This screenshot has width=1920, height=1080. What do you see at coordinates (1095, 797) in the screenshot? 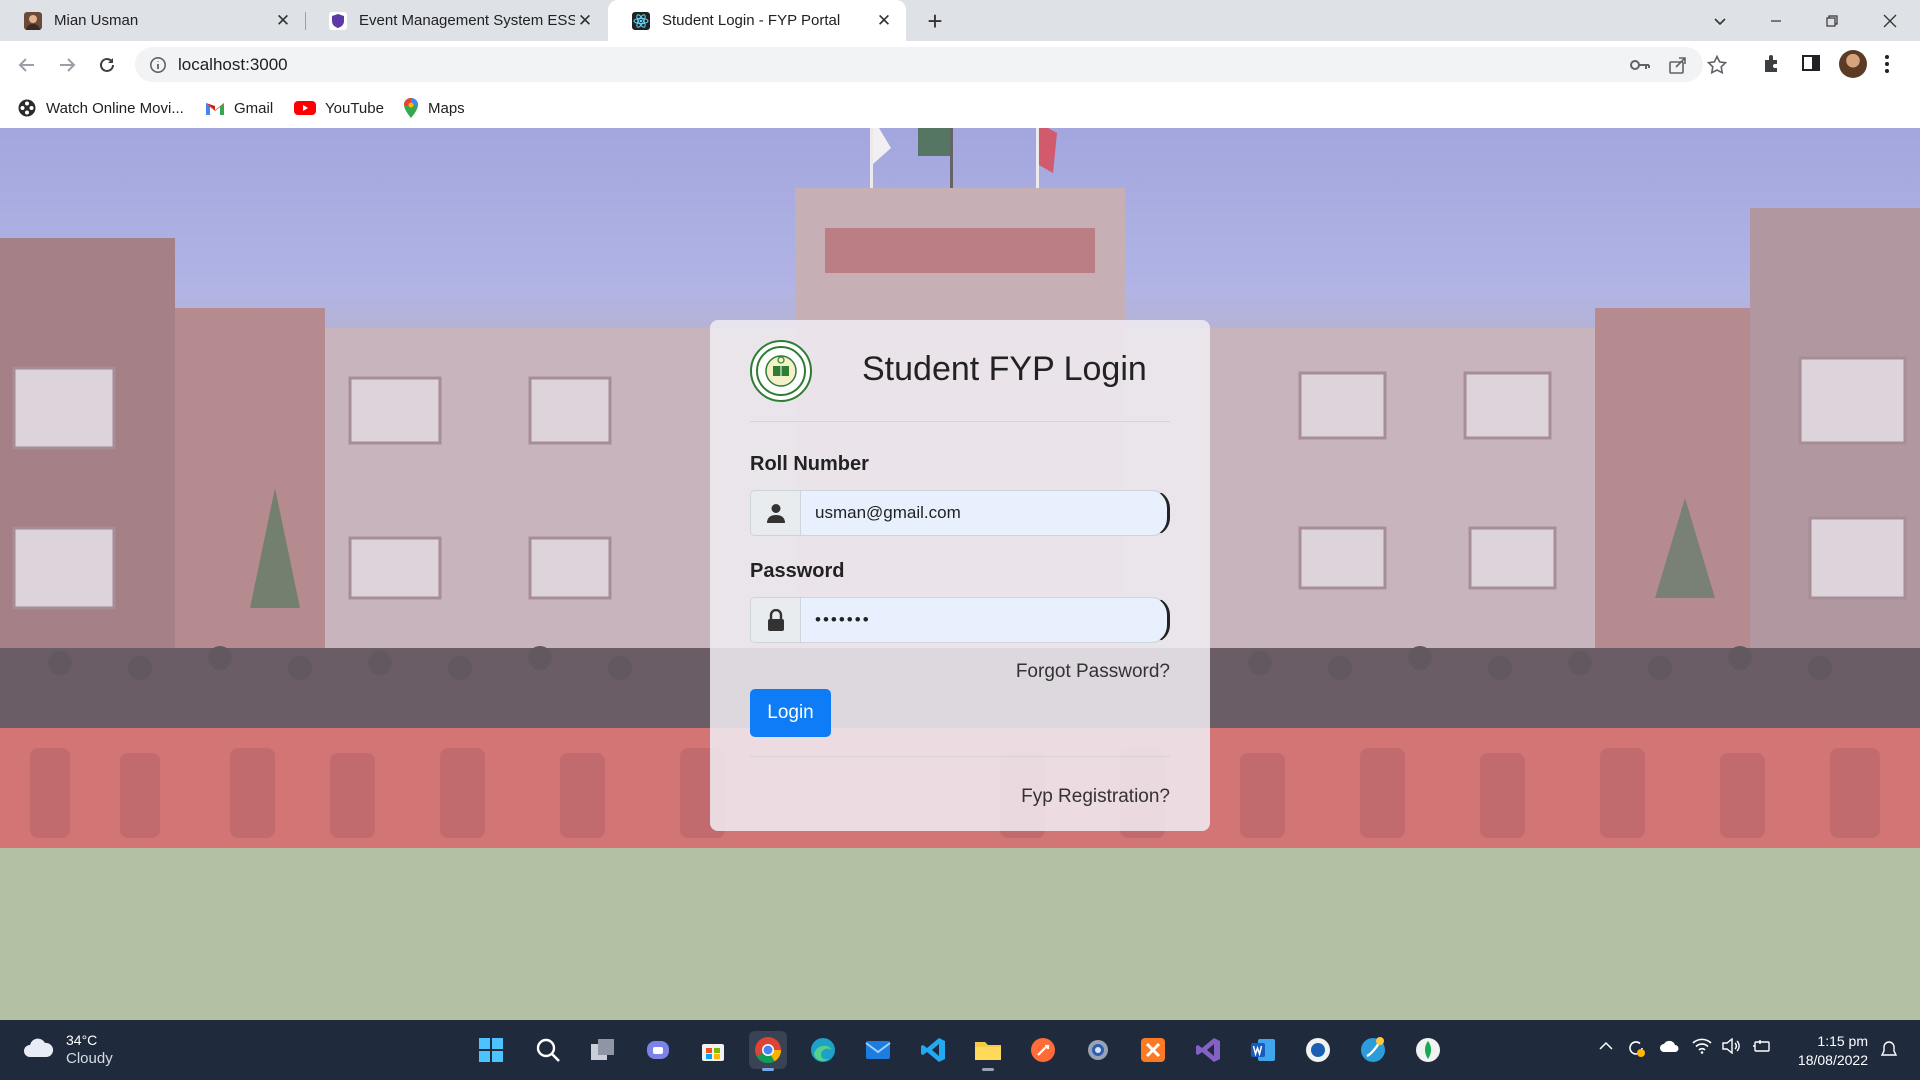
I see `fyp-registration-link: Fyp Registration?` at bounding box center [1095, 797].